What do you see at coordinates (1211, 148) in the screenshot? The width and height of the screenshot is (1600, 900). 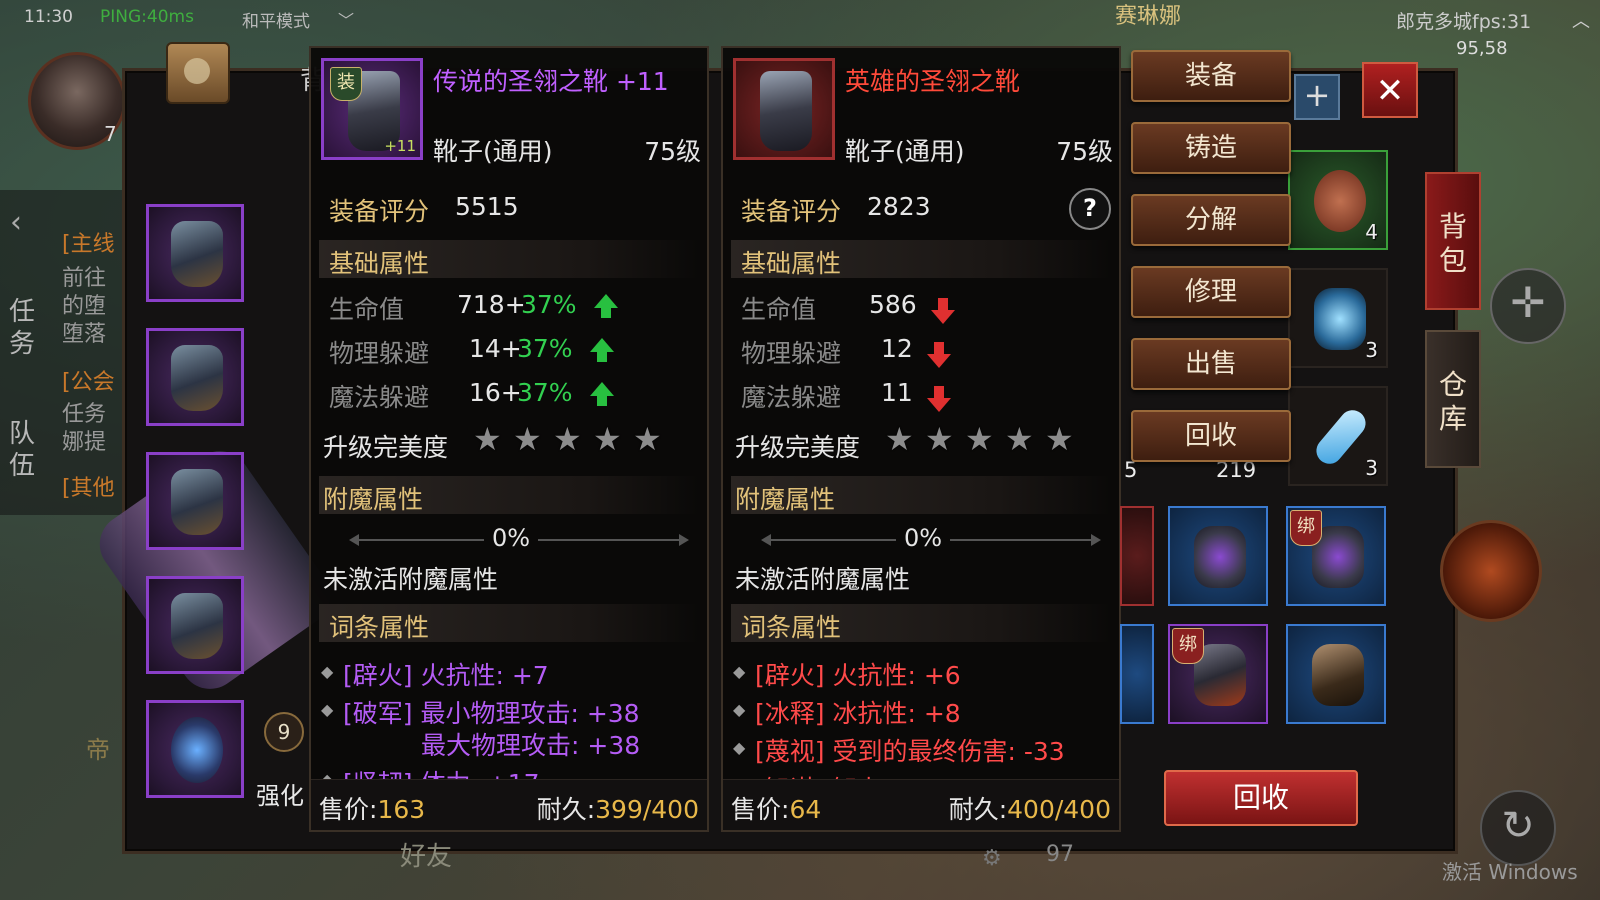 I see `forge-button: 铸造` at bounding box center [1211, 148].